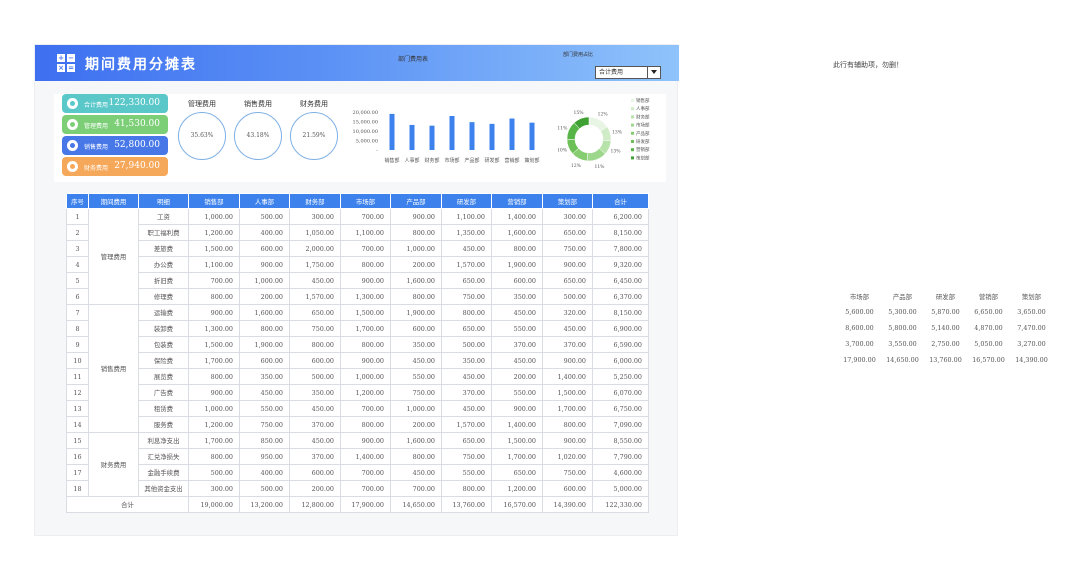 The width and height of the screenshot is (1080, 583). Describe the element at coordinates (902, 312) in the screenshot. I see `side-cell: 5,300.00` at that location.